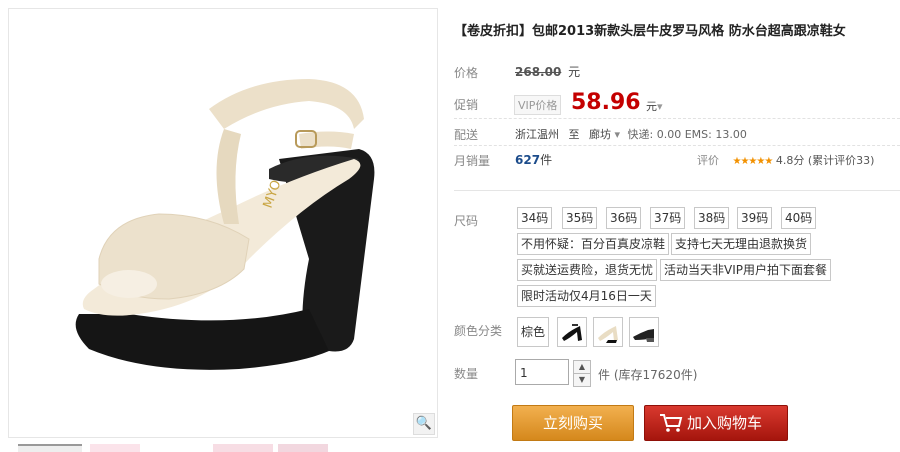  I want to click on quantity-label: 数量, so click(466, 374).